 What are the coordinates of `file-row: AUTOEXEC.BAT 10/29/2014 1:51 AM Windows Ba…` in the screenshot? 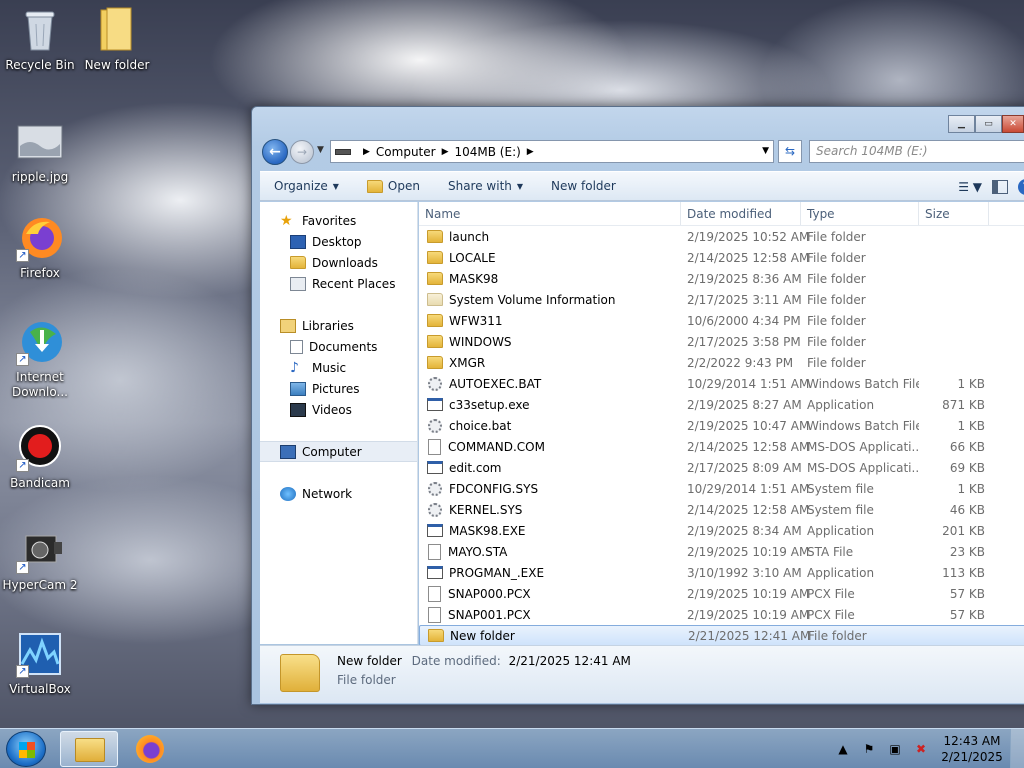 It's located at (721, 383).